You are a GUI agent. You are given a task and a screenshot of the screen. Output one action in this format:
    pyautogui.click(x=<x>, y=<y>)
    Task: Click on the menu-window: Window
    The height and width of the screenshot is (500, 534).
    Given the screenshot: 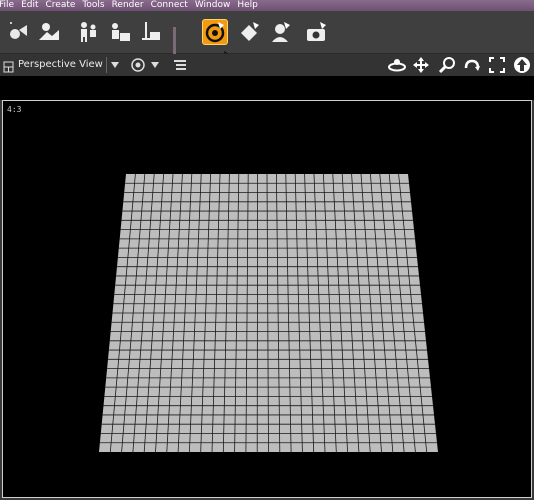 What is the action you would take?
    pyautogui.click(x=213, y=5)
    